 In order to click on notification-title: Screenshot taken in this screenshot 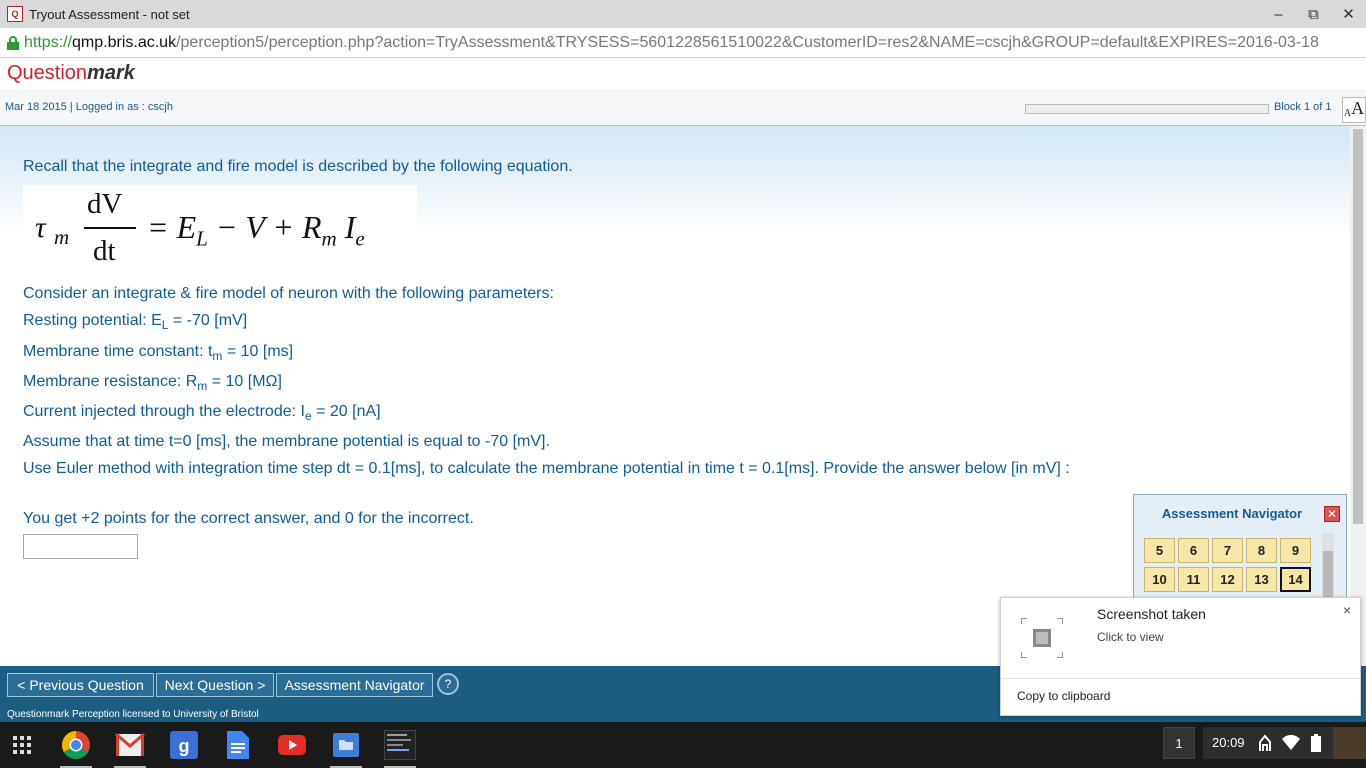, I will do `click(1151, 614)`.